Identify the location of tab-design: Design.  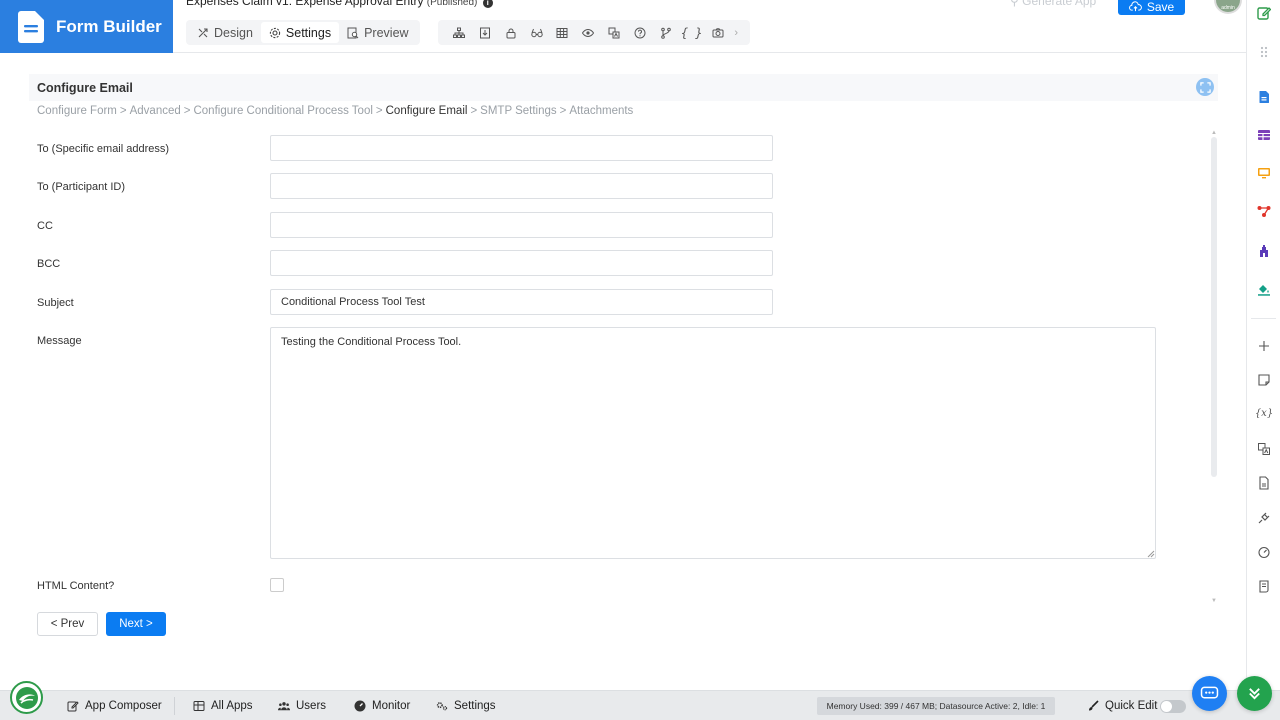
(225, 32).